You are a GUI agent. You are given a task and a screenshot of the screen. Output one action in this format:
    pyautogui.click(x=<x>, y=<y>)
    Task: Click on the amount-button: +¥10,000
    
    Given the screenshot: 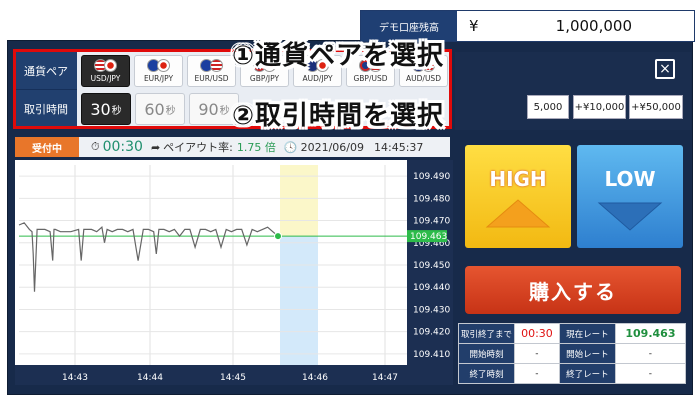 What is the action you would take?
    pyautogui.click(x=599, y=107)
    